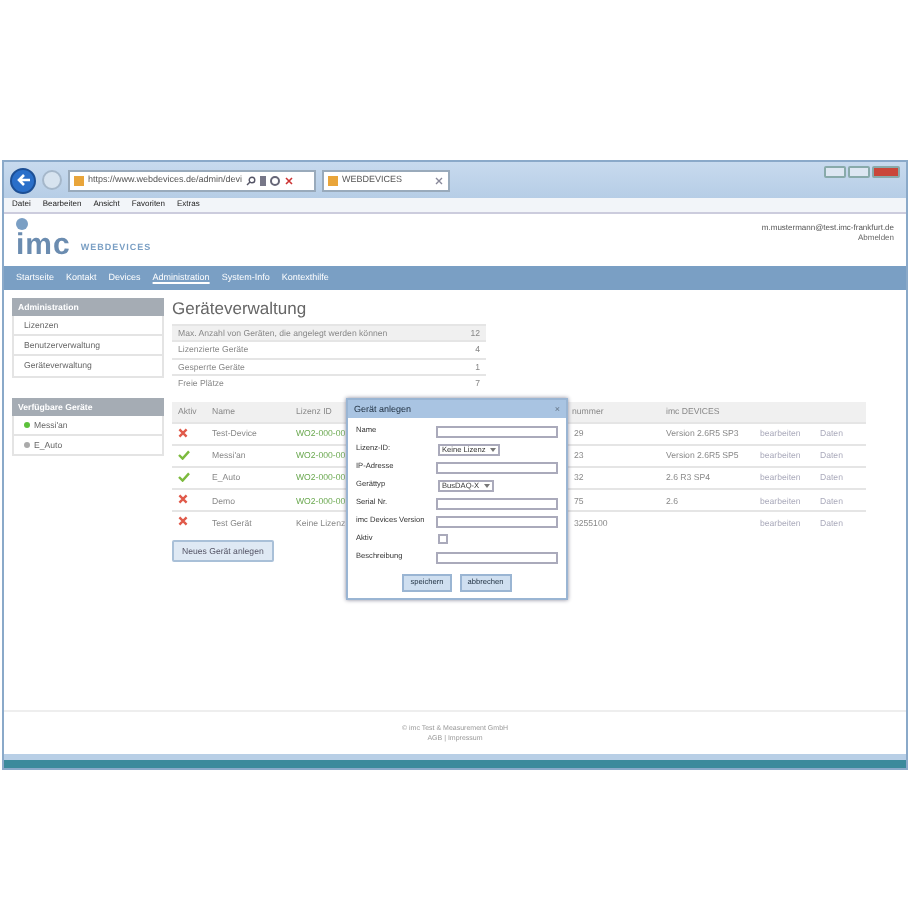 This screenshot has height=910, width=910. Describe the element at coordinates (52, 180) in the screenshot. I see `forward-button` at that location.